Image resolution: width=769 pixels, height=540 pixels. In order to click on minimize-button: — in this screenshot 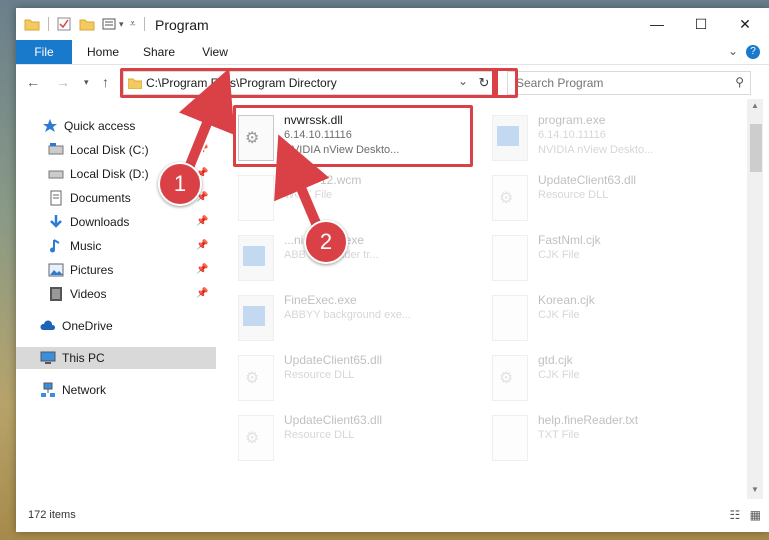, I will do `click(657, 24)`.